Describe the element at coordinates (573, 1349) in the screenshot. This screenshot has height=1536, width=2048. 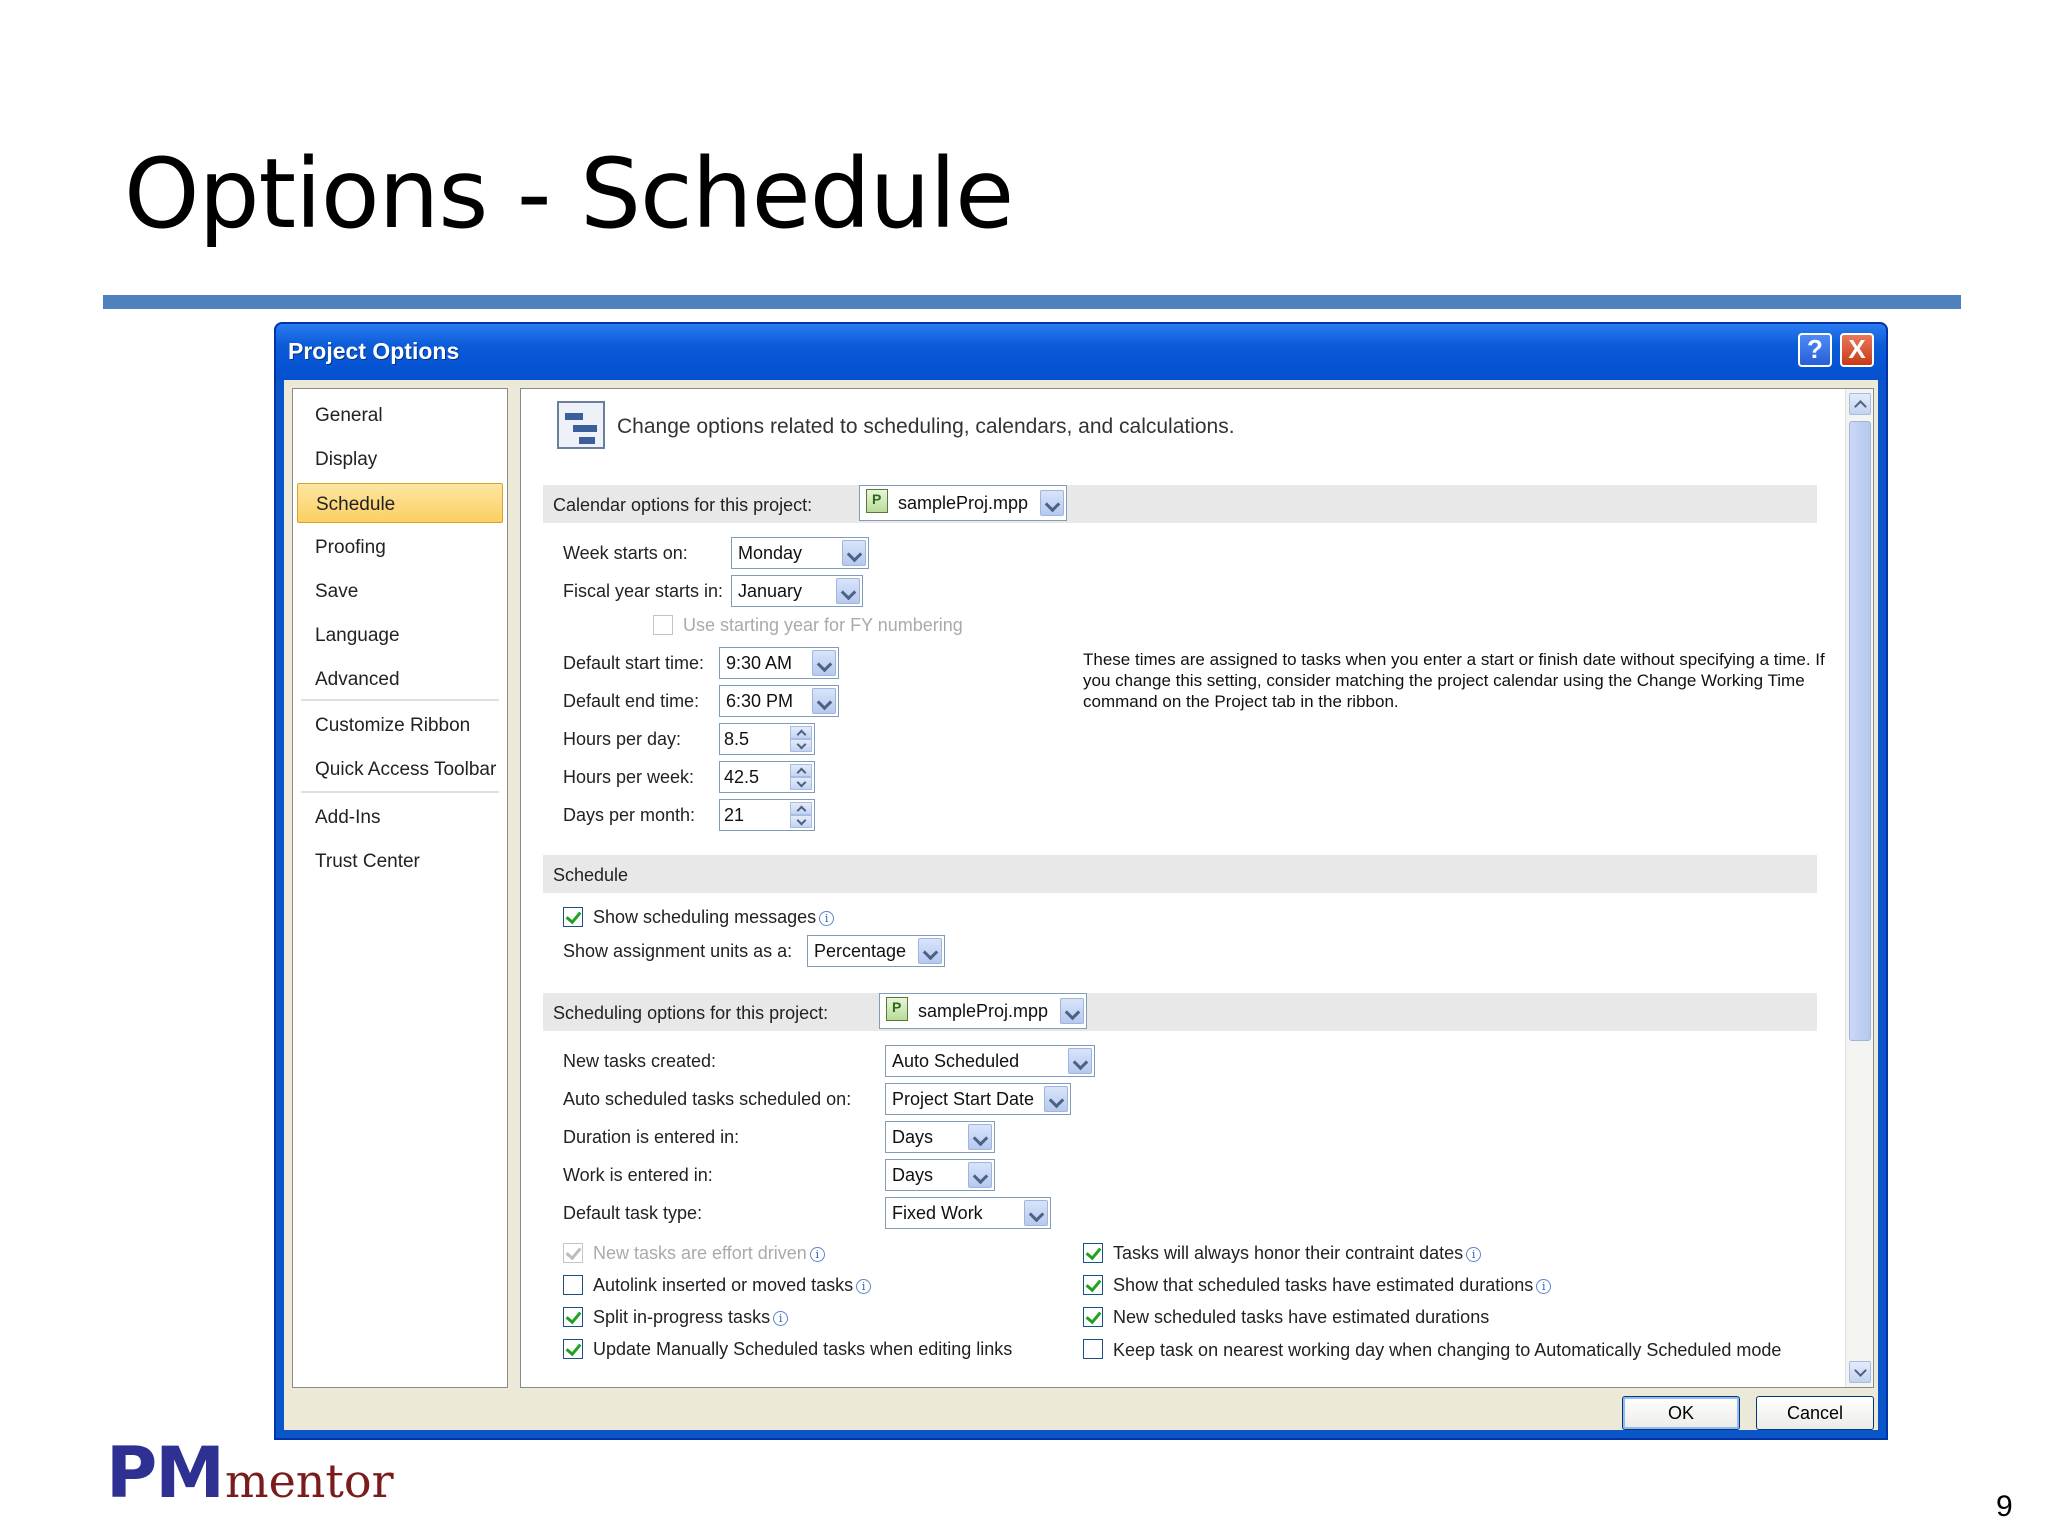
I see `update-manual-tasks-checkbox` at that location.